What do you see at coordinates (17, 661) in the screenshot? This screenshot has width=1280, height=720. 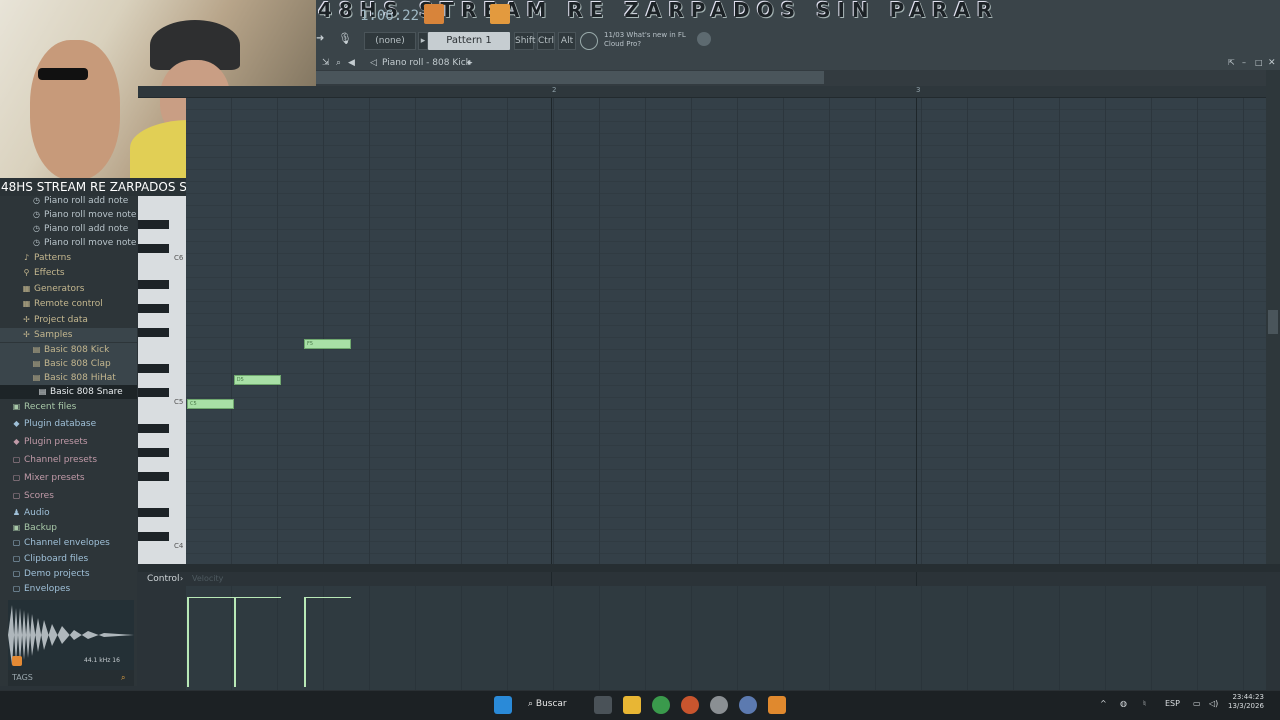 I see `play-sample-icon` at bounding box center [17, 661].